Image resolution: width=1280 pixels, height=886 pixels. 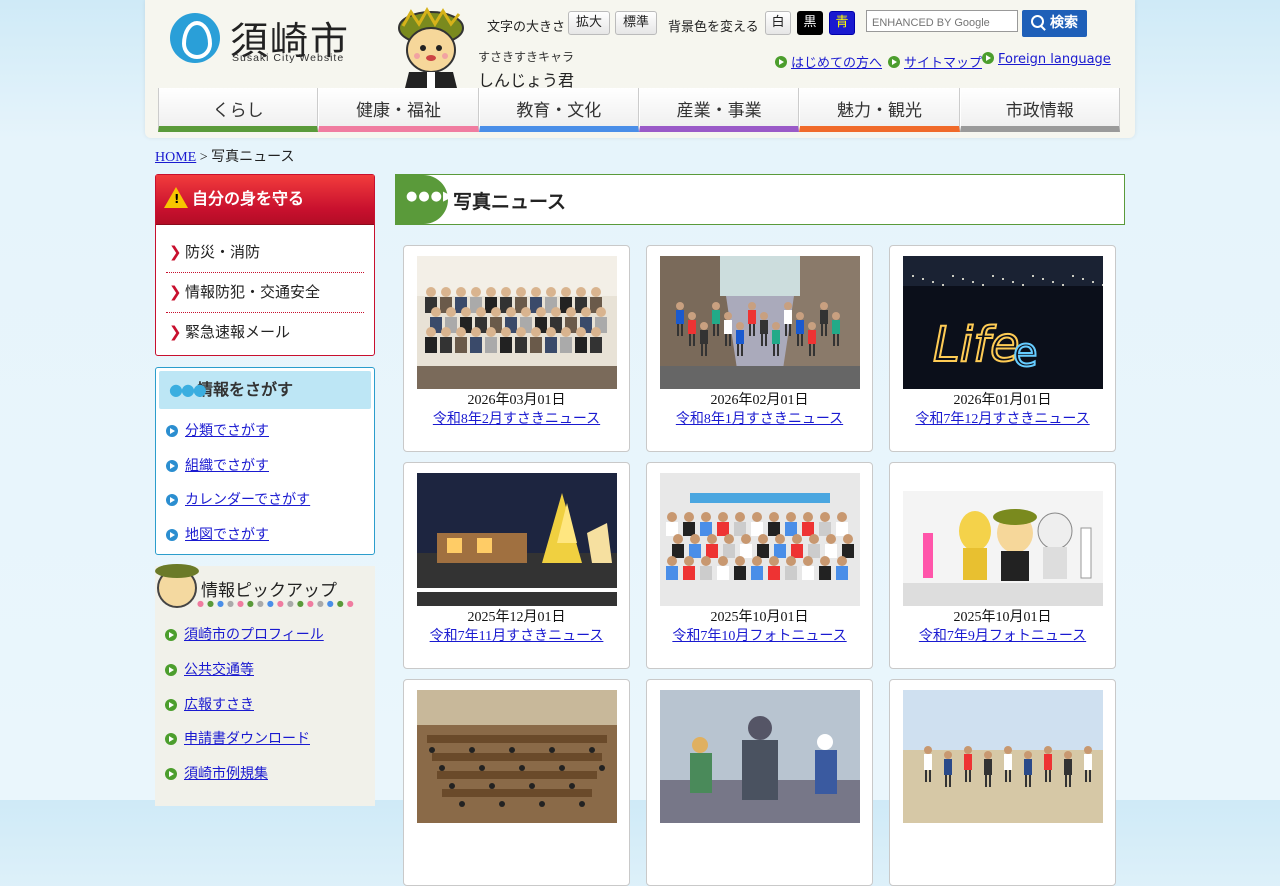 What do you see at coordinates (270, 535) in the screenshot?
I see `find-info-item: 地図でさがす` at bounding box center [270, 535].